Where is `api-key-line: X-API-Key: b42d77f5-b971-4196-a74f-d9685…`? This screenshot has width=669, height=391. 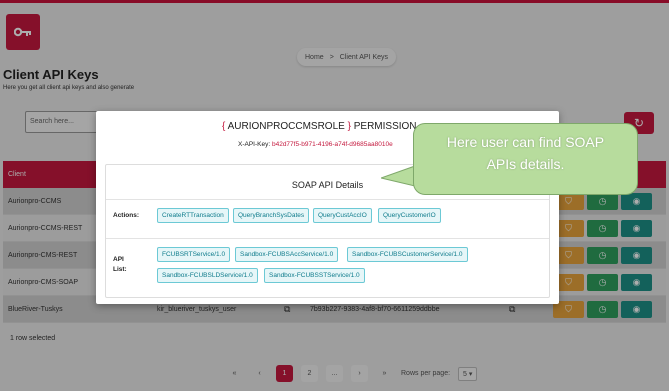 api-key-line: X-API-Key: b42d77f5-b971-4196-a74f-d9685… is located at coordinates (315, 144).